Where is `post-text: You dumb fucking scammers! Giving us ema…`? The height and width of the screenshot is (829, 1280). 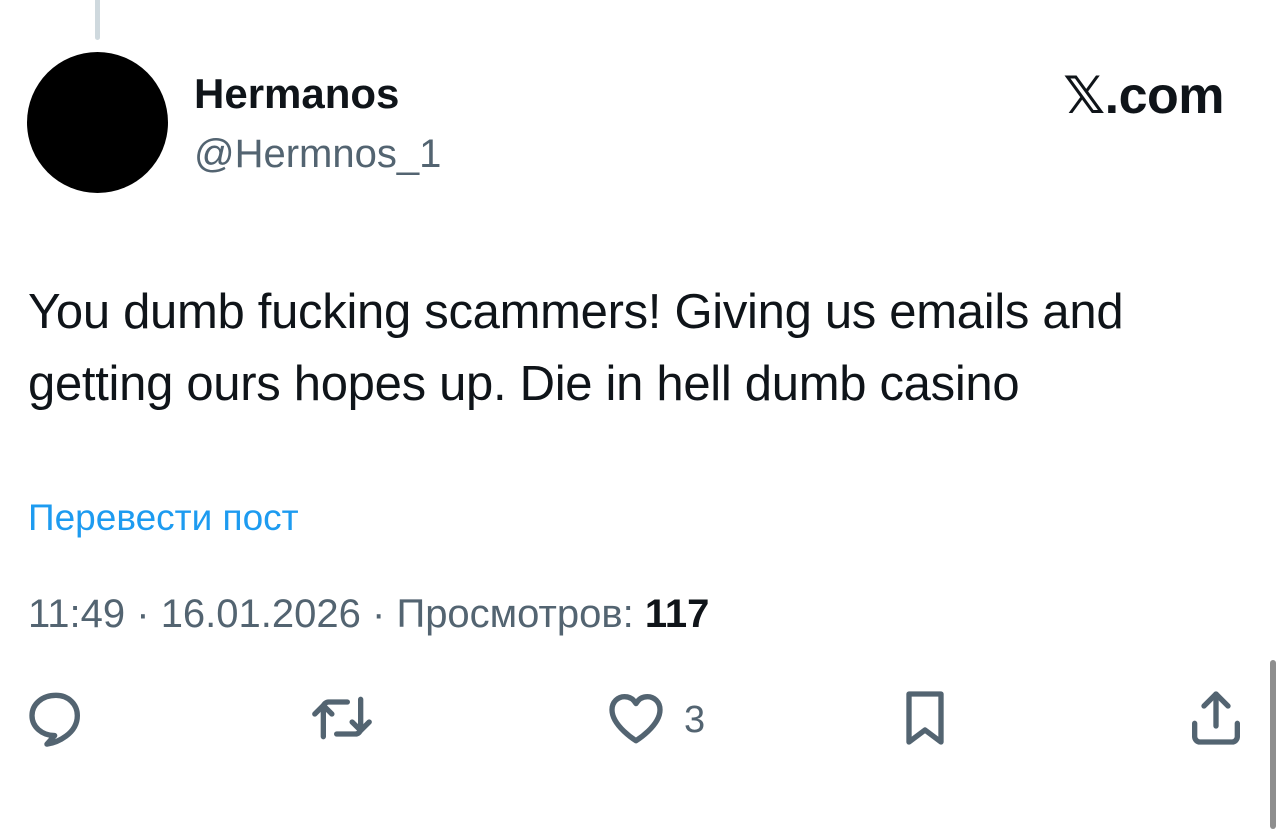 post-text: You dumb fucking scammers! Giving us ema… is located at coordinates (576, 348).